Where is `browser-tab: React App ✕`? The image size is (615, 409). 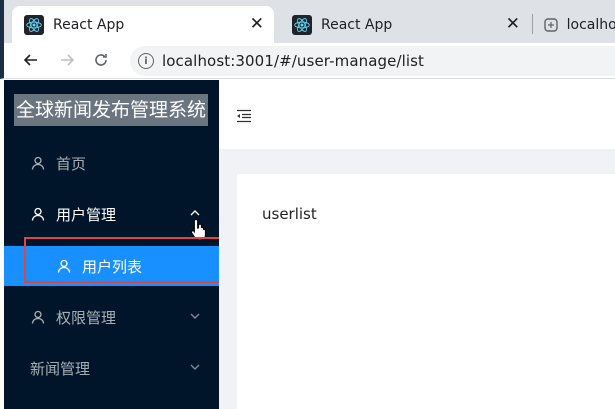
browser-tab: React App ✕ is located at coordinates (405, 24).